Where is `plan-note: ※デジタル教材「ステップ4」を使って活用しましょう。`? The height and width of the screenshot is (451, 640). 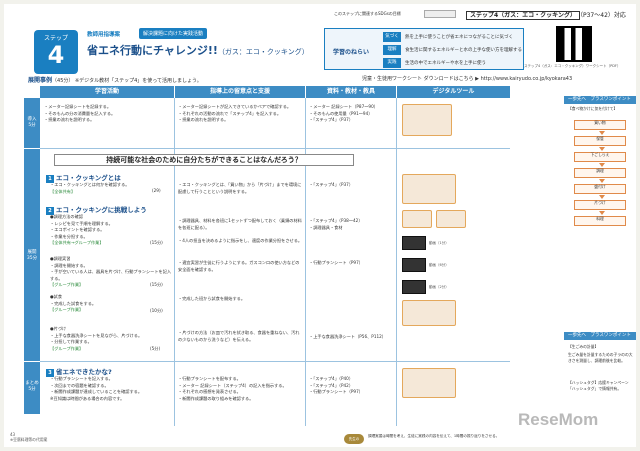 plan-note: ※デジタル教材「ステップ4」を使って活用しましょう。 is located at coordinates (138, 81).